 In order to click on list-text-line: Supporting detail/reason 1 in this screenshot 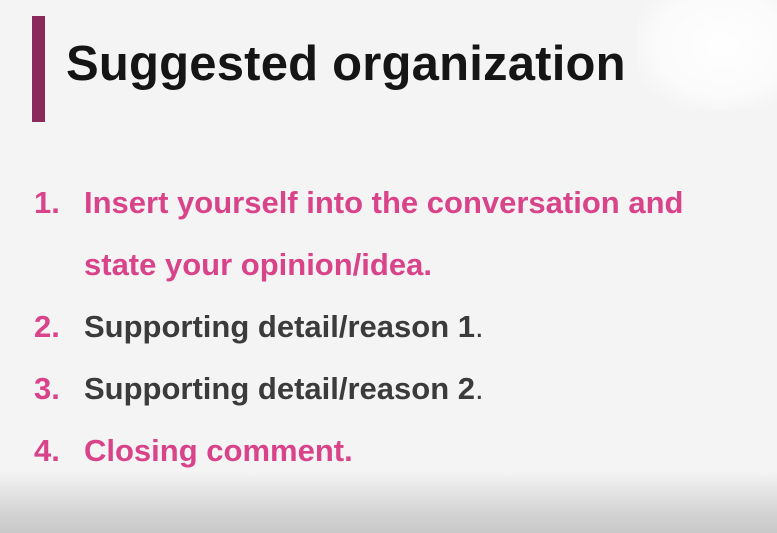, I will do `click(279, 326)`.